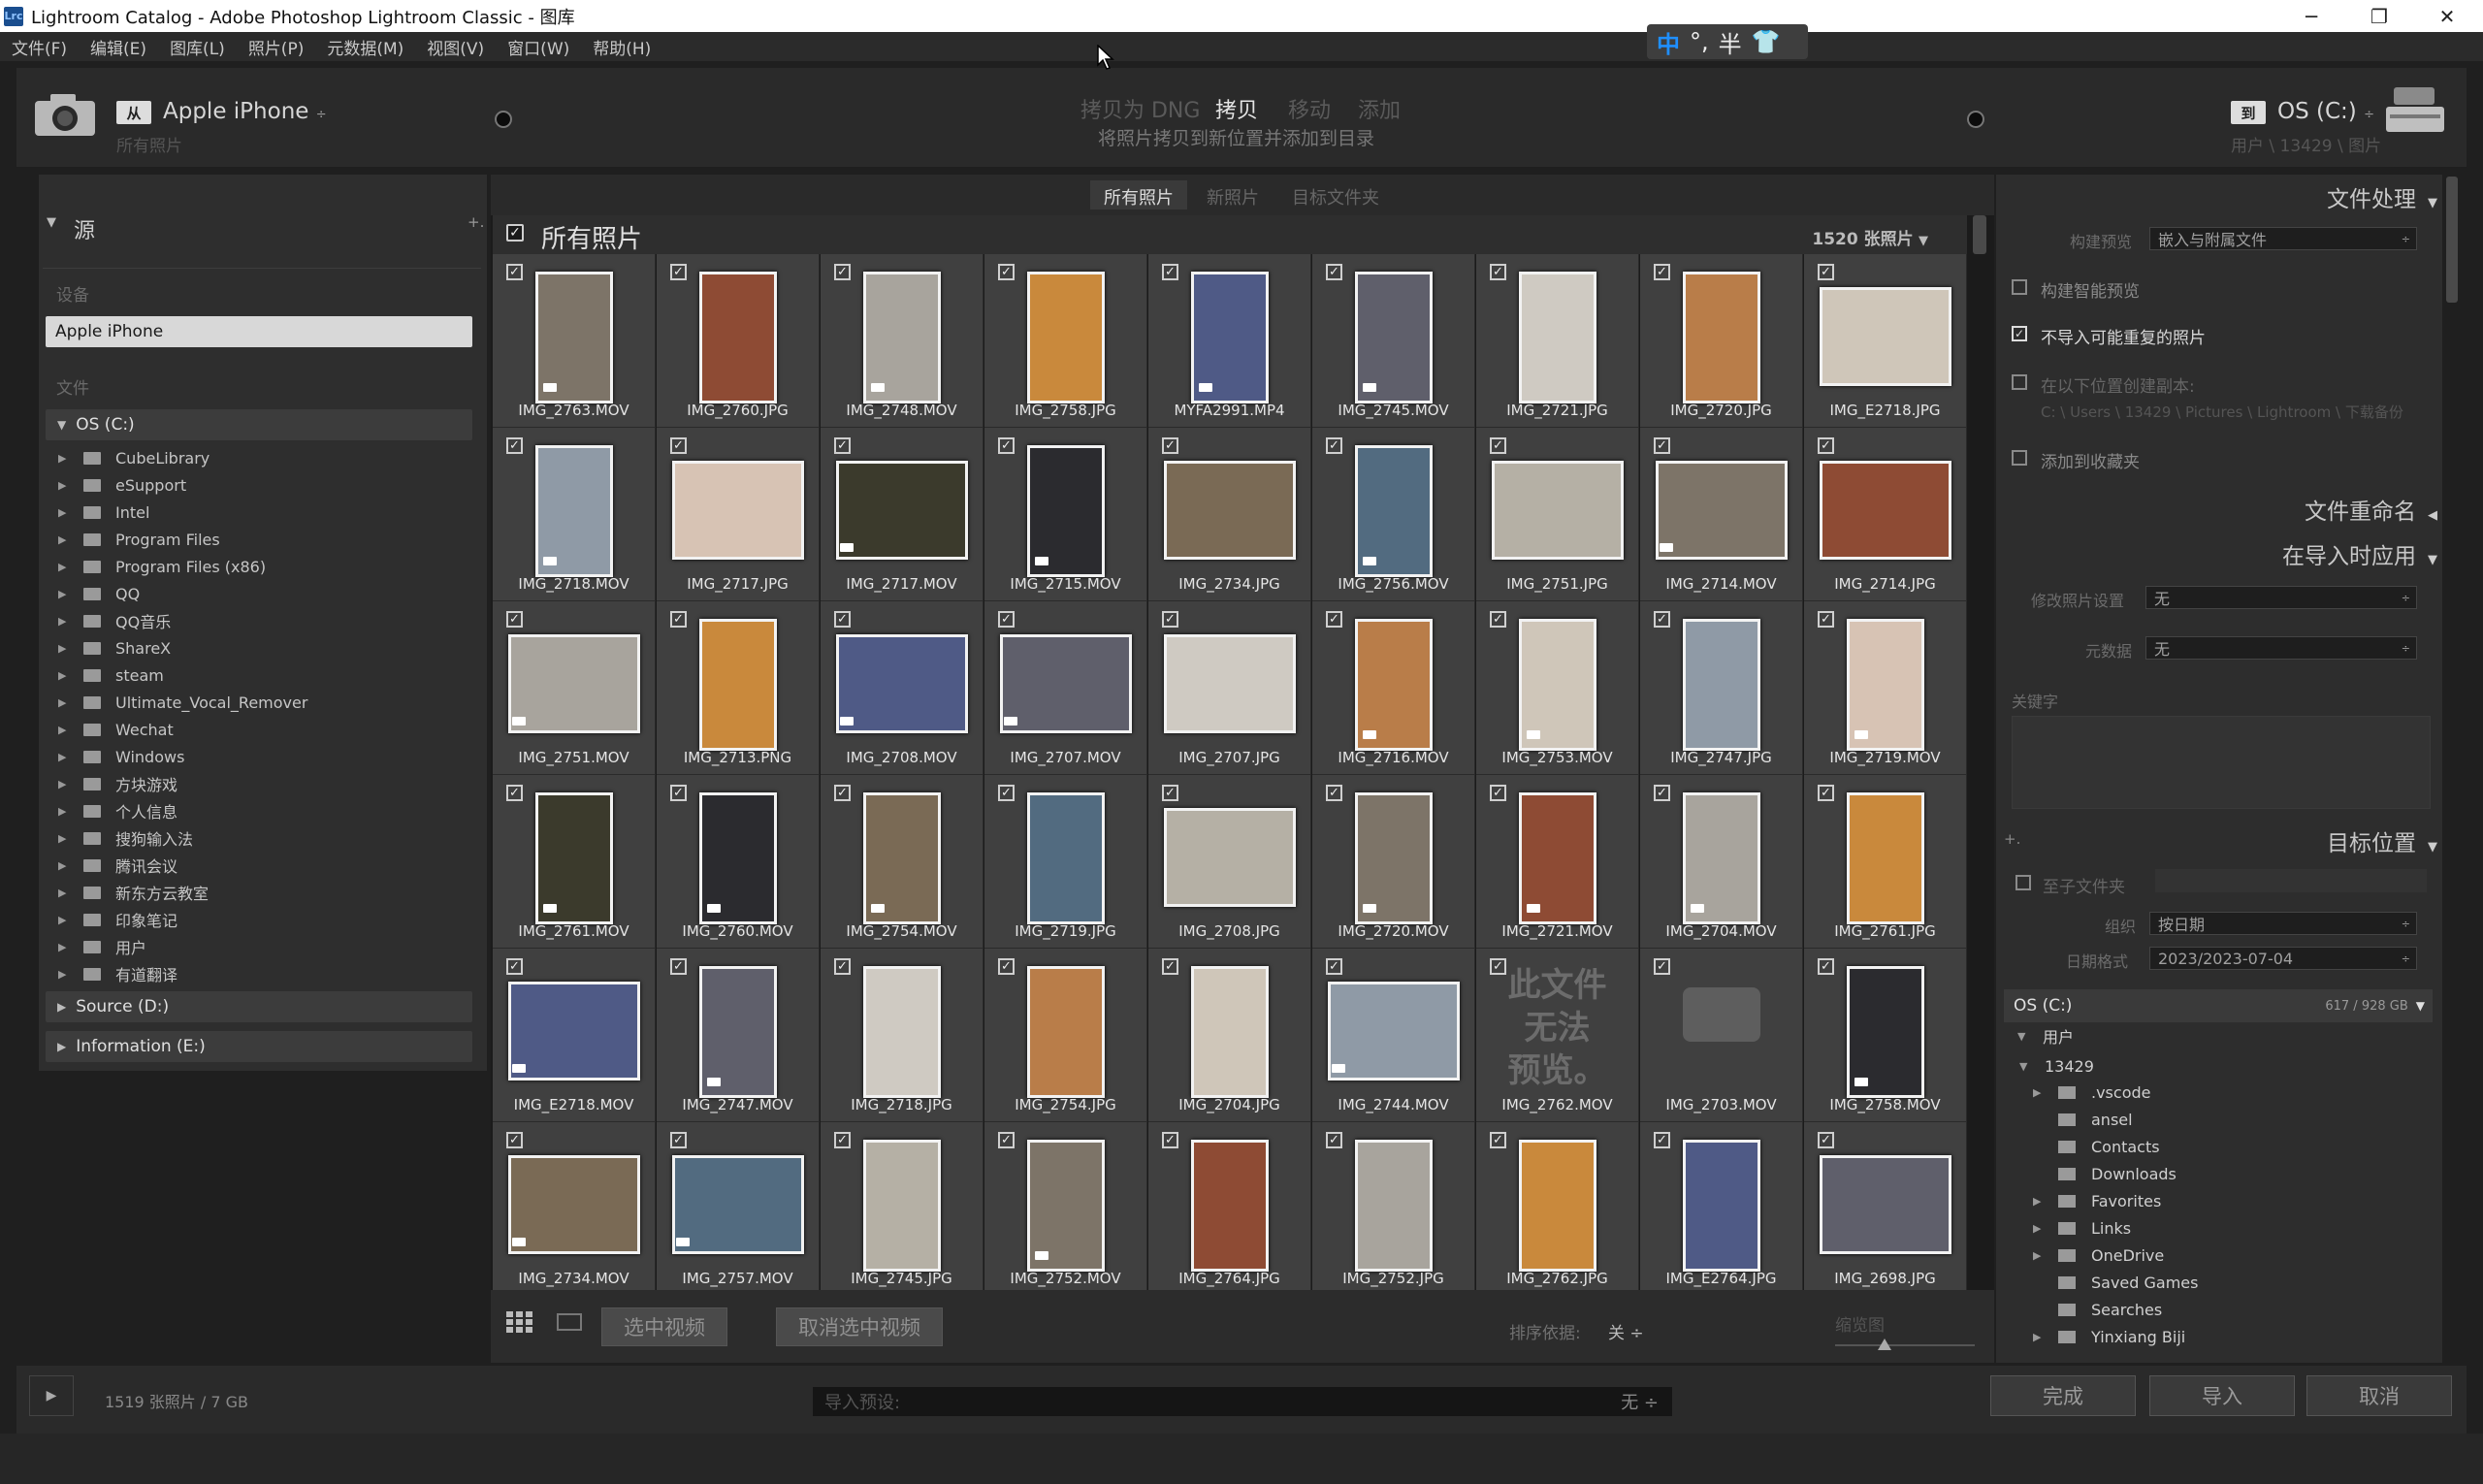  What do you see at coordinates (476, 222) in the screenshot?
I see `add-source-button: +.` at bounding box center [476, 222].